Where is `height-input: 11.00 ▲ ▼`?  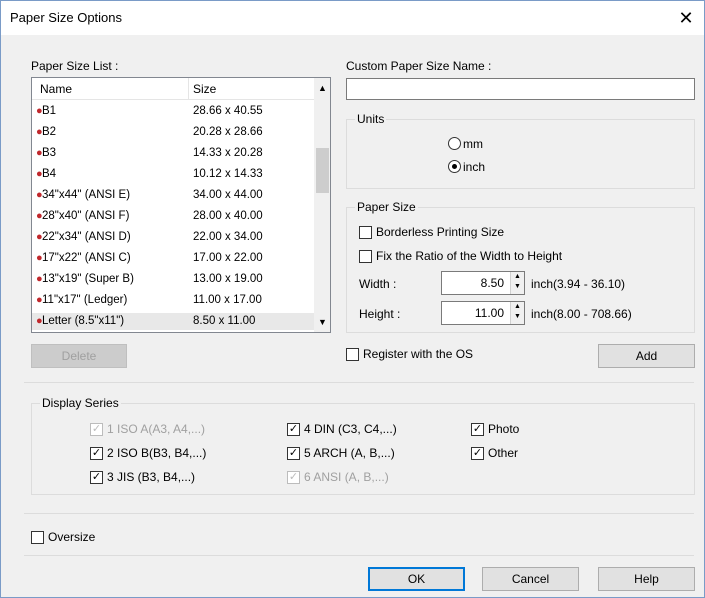
height-input: 11.00 ▲ ▼ is located at coordinates (483, 313).